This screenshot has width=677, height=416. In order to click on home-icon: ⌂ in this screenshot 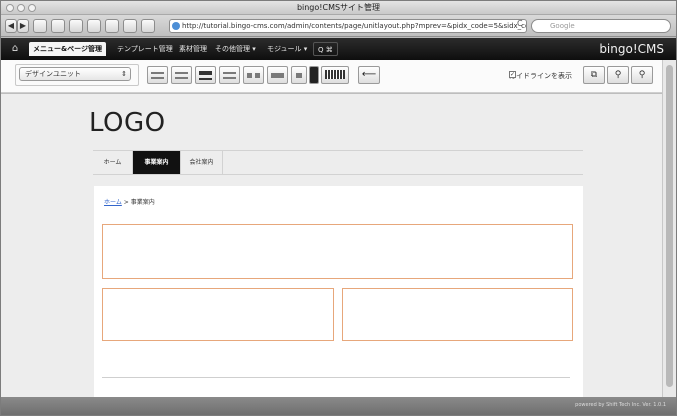, I will do `click(15, 49)`.